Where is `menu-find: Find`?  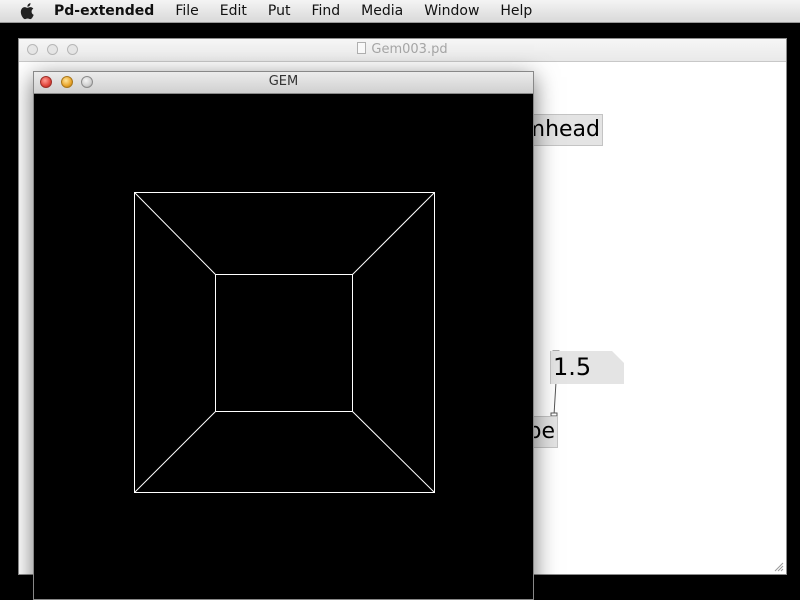 menu-find: Find is located at coordinates (325, 11).